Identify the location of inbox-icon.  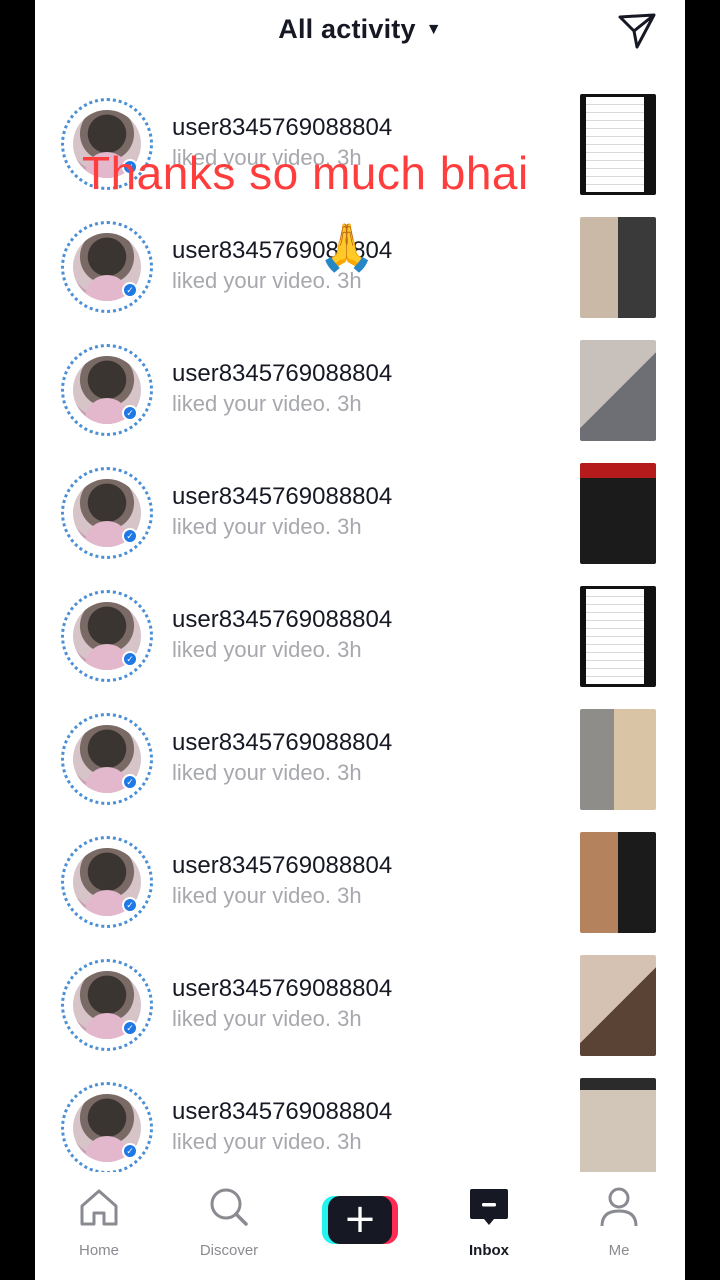
(489, 1207).